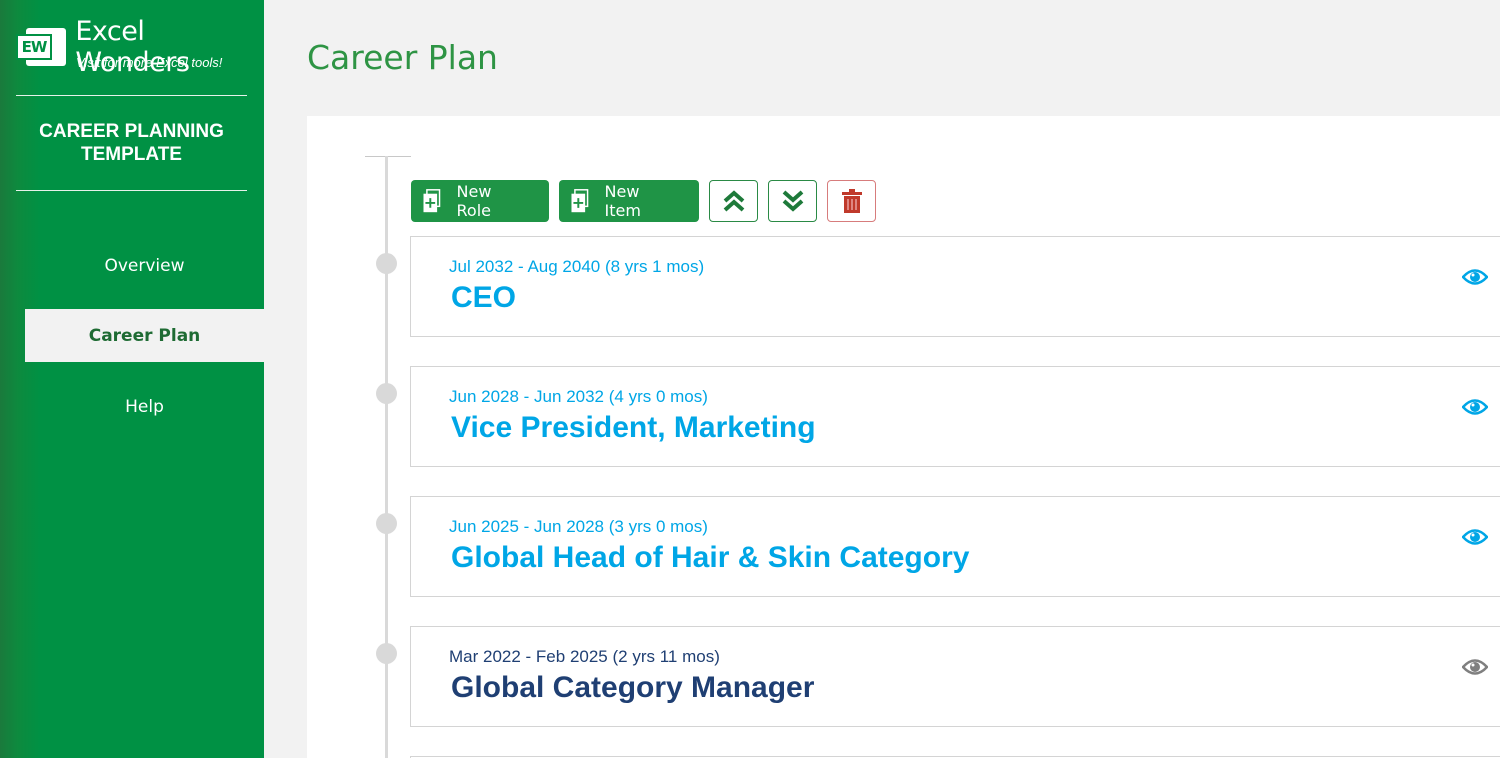  What do you see at coordinates (955, 286) in the screenshot?
I see `role-card: Jul 2032 - Aug 2040 (8 yrs 1 mos) CEO` at bounding box center [955, 286].